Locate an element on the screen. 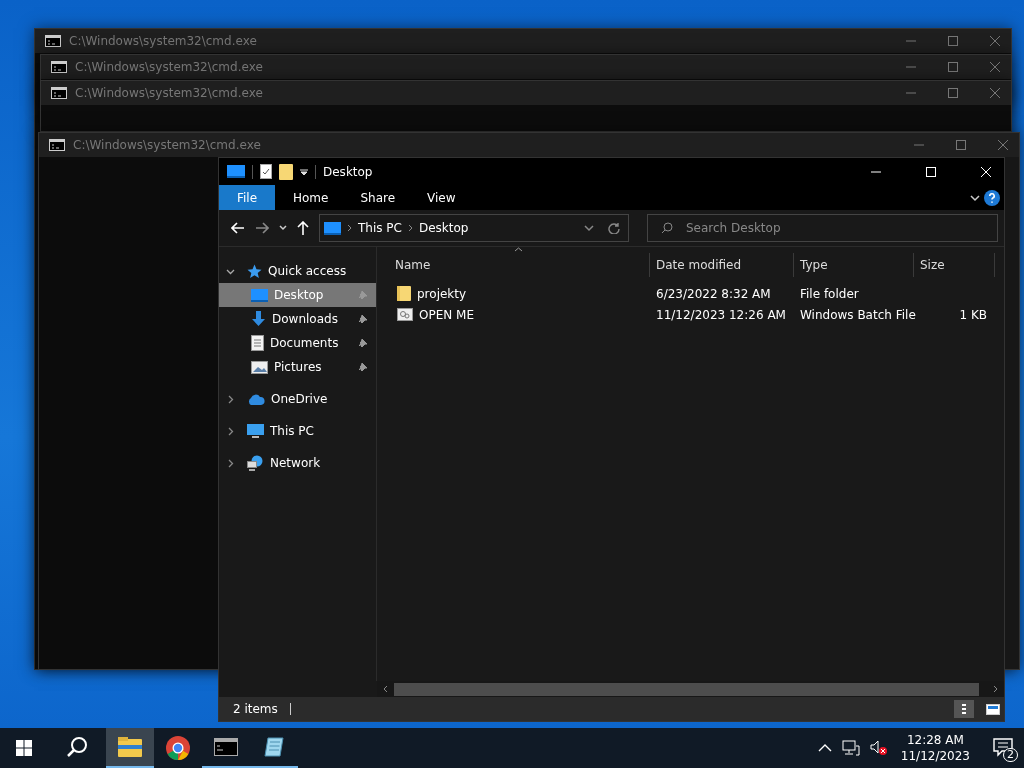  table-cell-text: File folder is located at coordinates (829, 293).